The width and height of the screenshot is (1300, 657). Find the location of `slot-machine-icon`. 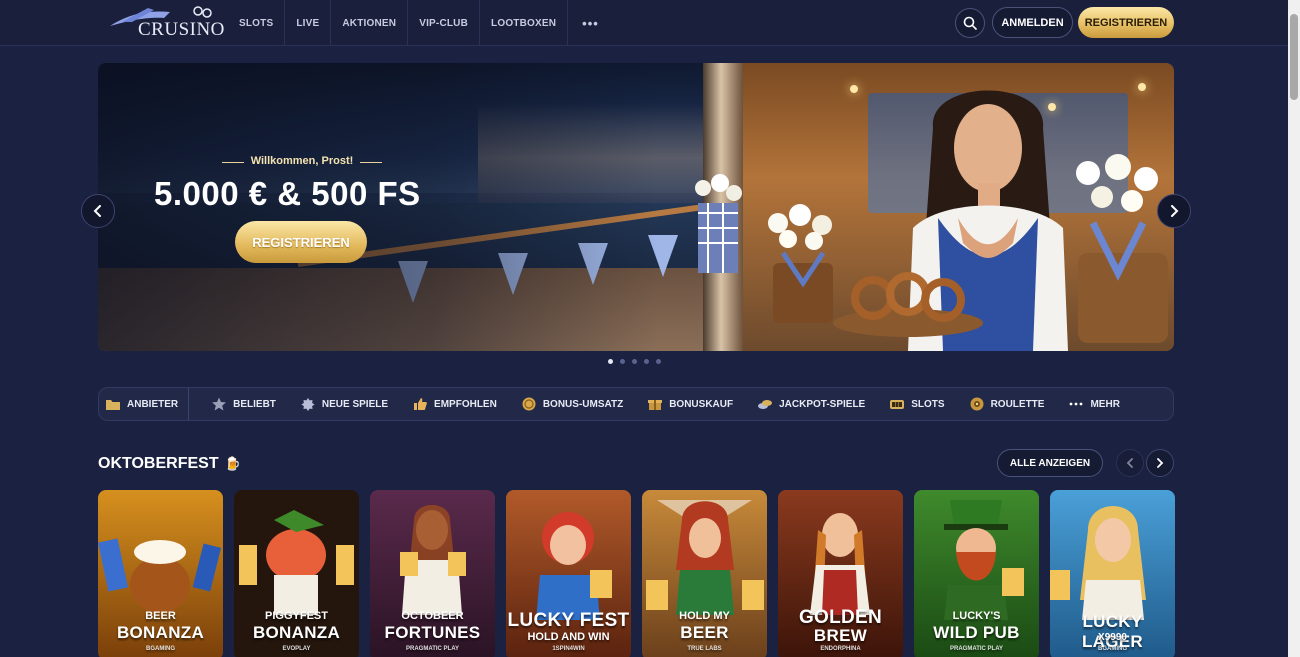

slot-machine-icon is located at coordinates (897, 404).